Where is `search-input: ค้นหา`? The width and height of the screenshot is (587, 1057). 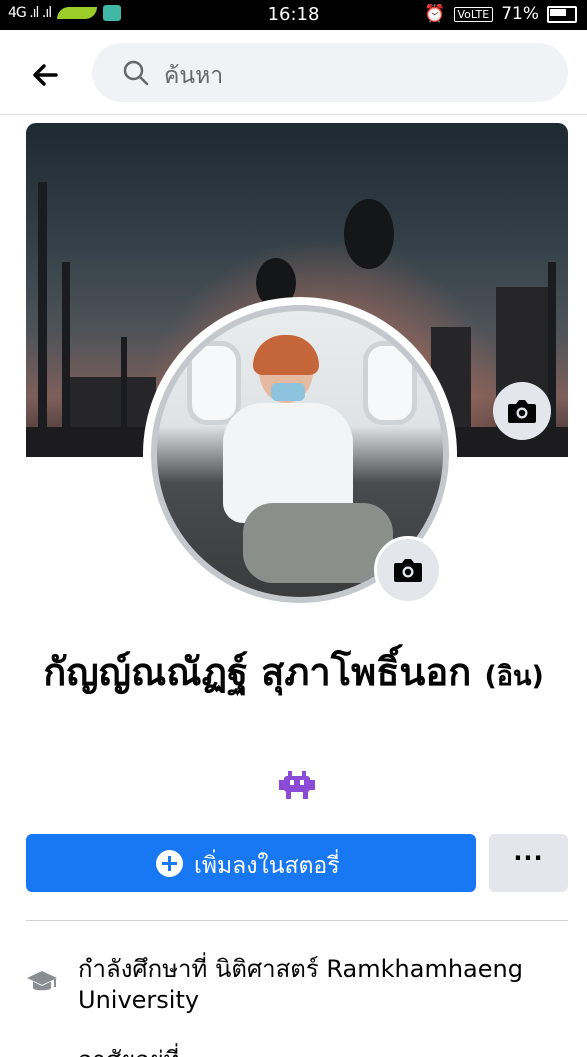
search-input: ค้นหา is located at coordinates (330, 72).